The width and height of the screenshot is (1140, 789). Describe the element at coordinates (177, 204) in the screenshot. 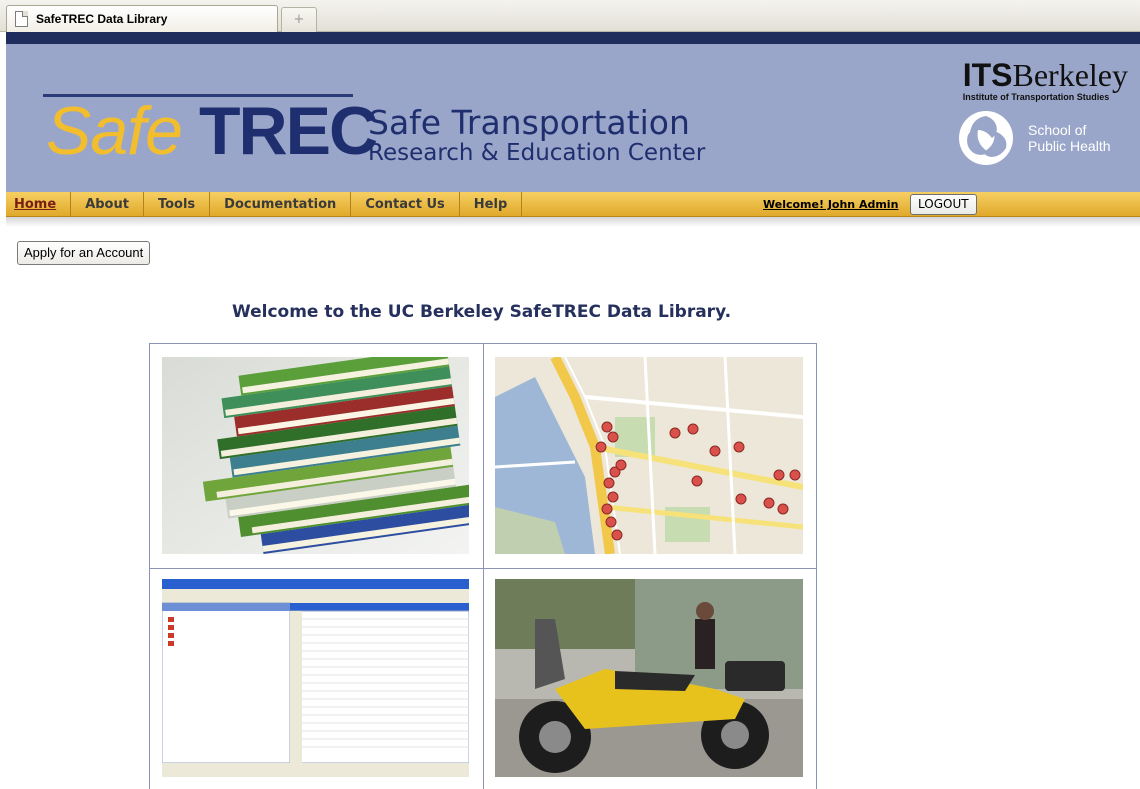

I see `nav-tools: Tools` at that location.